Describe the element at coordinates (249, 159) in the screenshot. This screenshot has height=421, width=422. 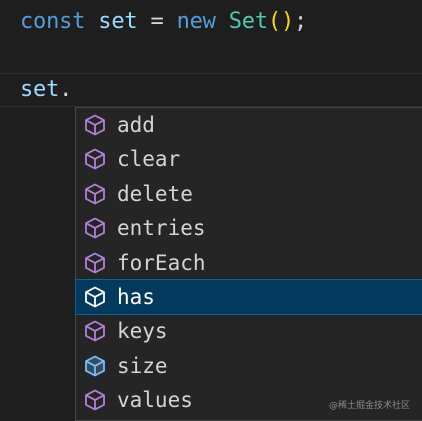
I see `suggestion-item-clear: clear` at that location.